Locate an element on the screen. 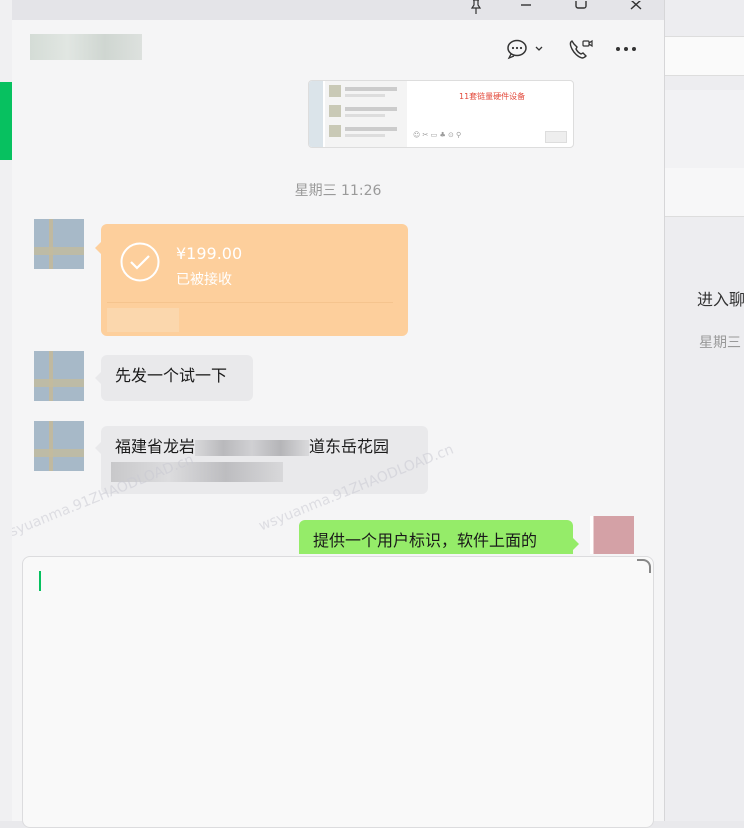 This screenshot has height=828, width=744. screenshot-list is located at coordinates (366, 114).